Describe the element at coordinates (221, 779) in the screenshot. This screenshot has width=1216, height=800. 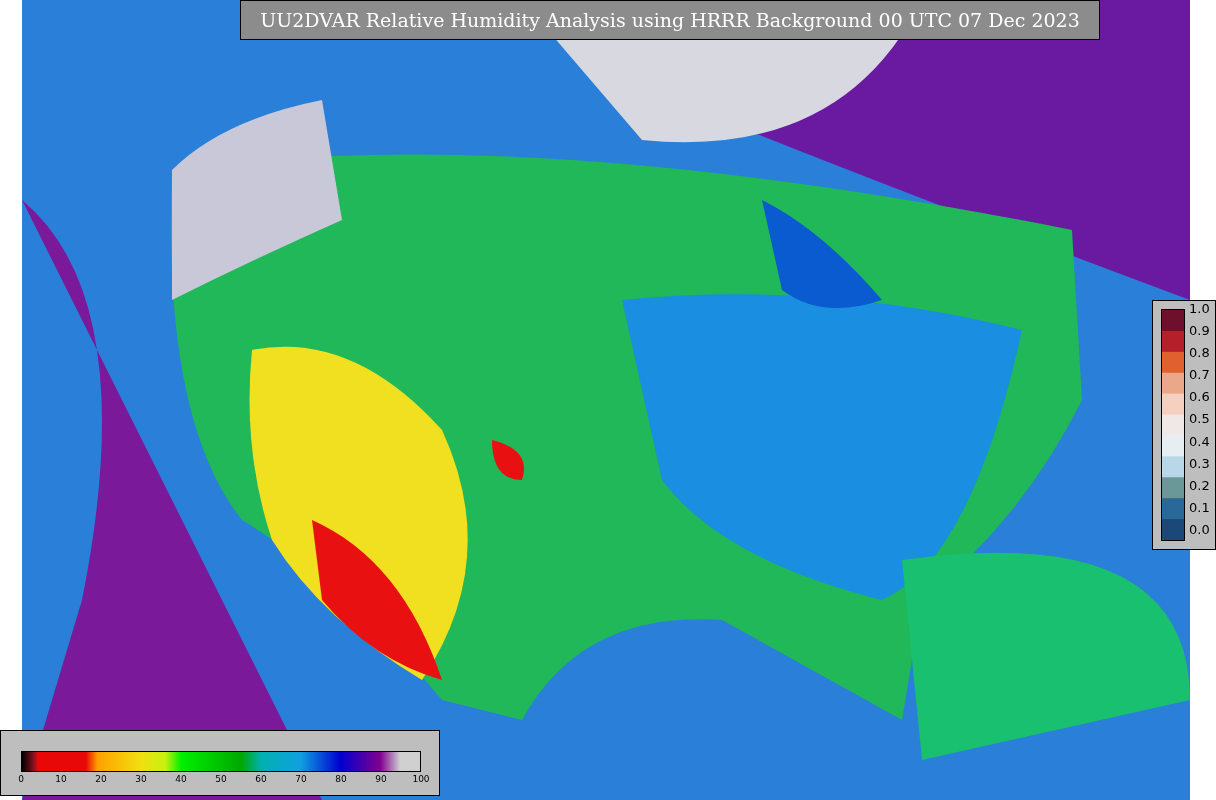
I see `colorbar-tick-label: 50` at that location.